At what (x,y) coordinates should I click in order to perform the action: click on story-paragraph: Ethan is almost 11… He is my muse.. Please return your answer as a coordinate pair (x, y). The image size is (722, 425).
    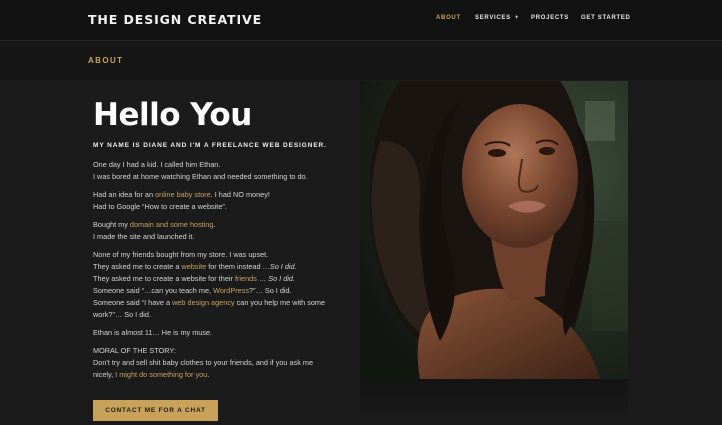
    Looking at the image, I should click on (218, 333).